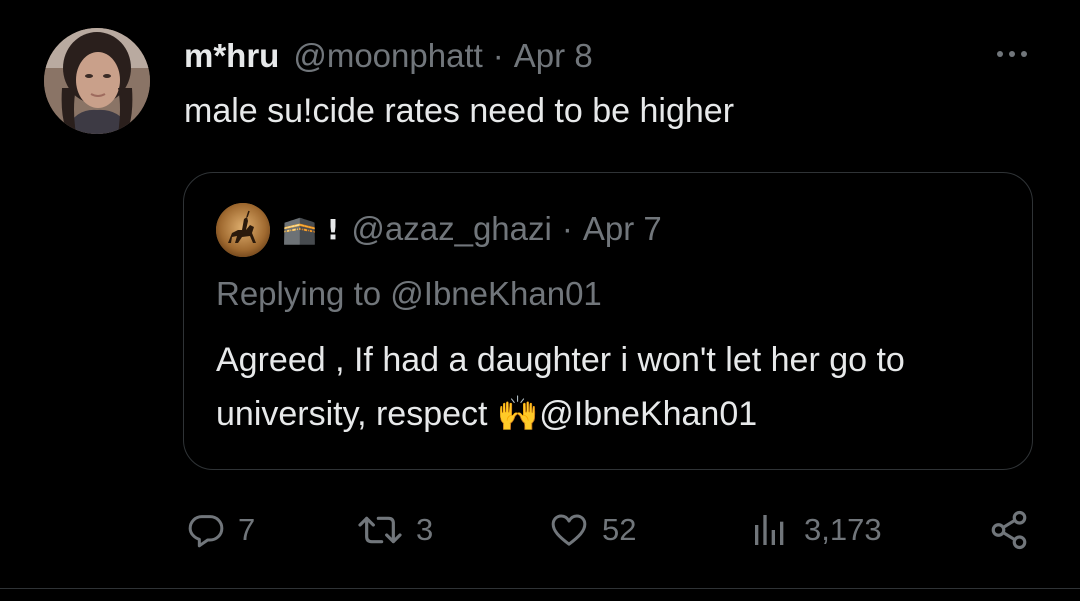 The image size is (1080, 601). I want to click on author-display-name: m*hru, so click(231, 56).